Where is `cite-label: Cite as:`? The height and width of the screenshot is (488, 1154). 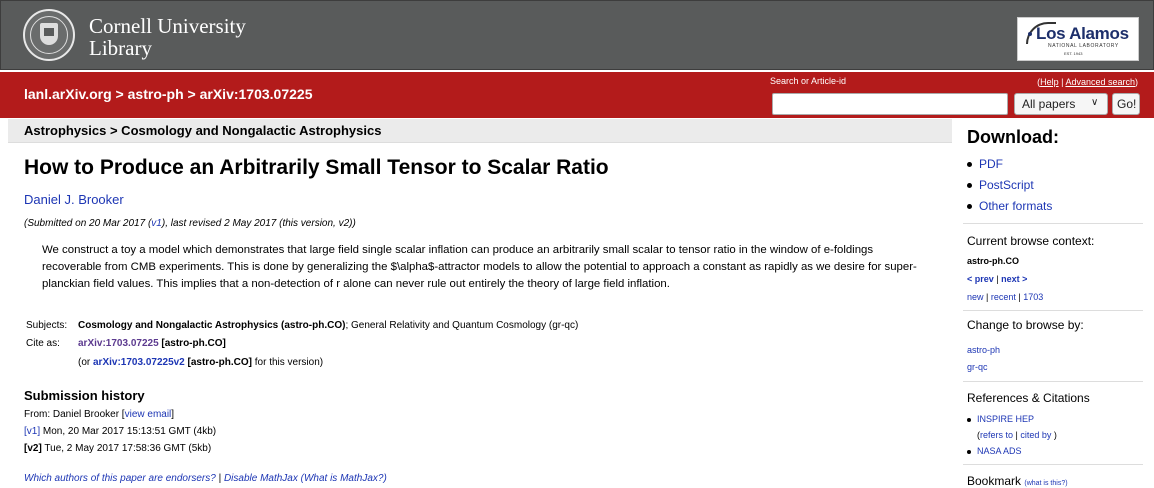
cite-label: Cite as: is located at coordinates (43, 343).